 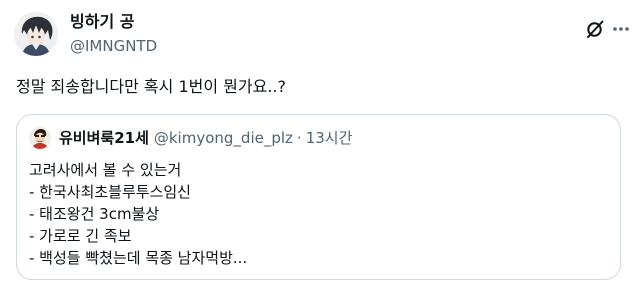 I want to click on grok-button, so click(x=595, y=29).